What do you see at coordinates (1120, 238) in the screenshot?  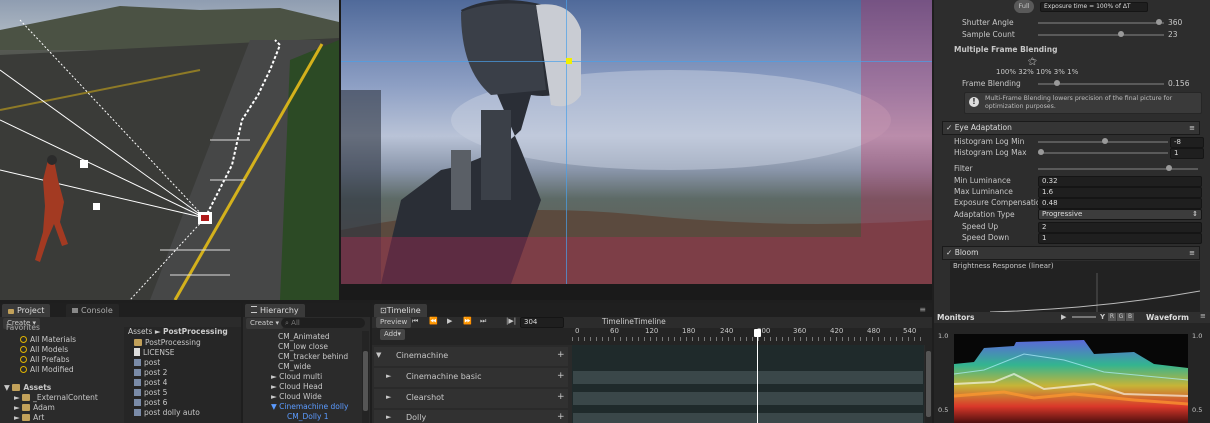 I see `speed-down-field: 1` at bounding box center [1120, 238].